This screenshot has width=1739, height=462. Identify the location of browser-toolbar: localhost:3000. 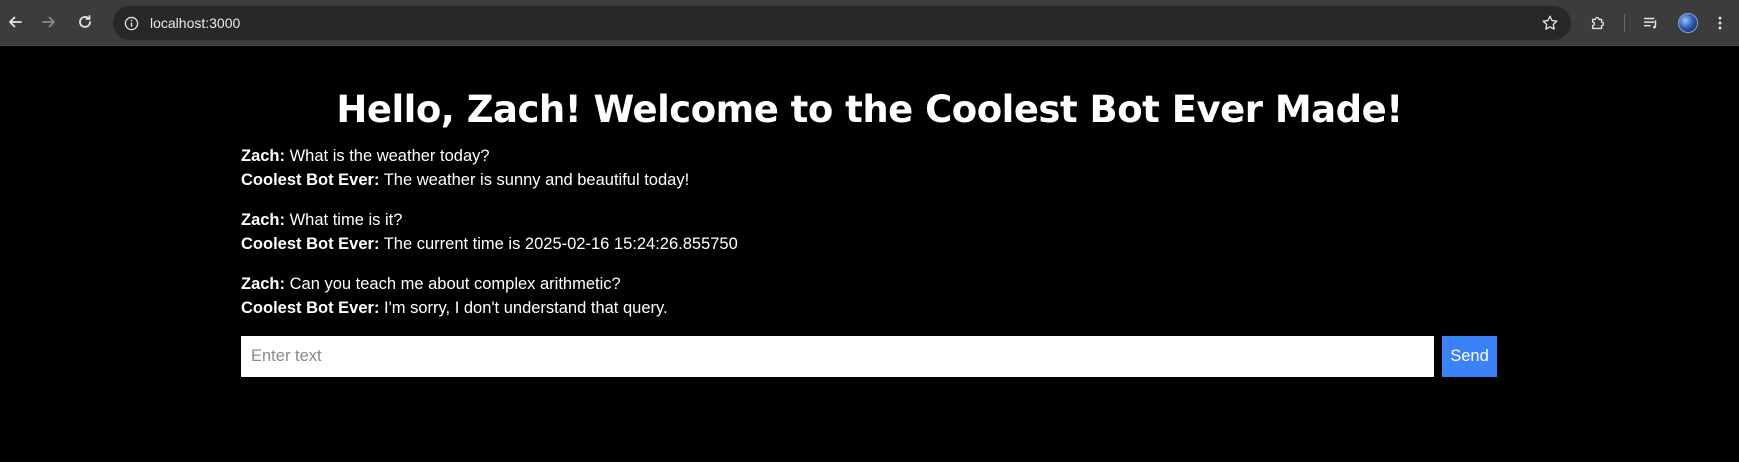
(869, 23).